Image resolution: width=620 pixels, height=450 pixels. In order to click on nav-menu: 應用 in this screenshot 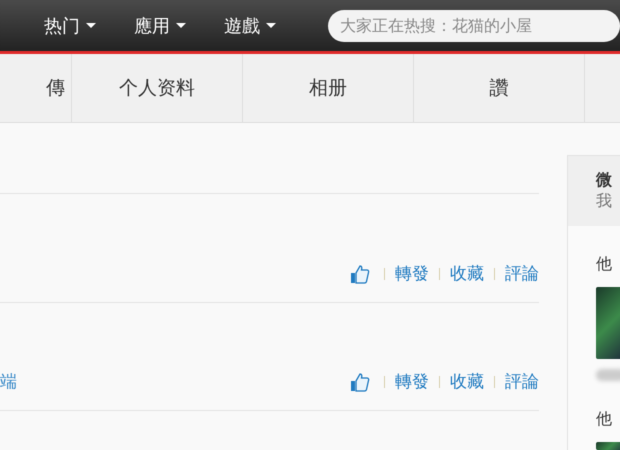, I will do `click(160, 26)`.